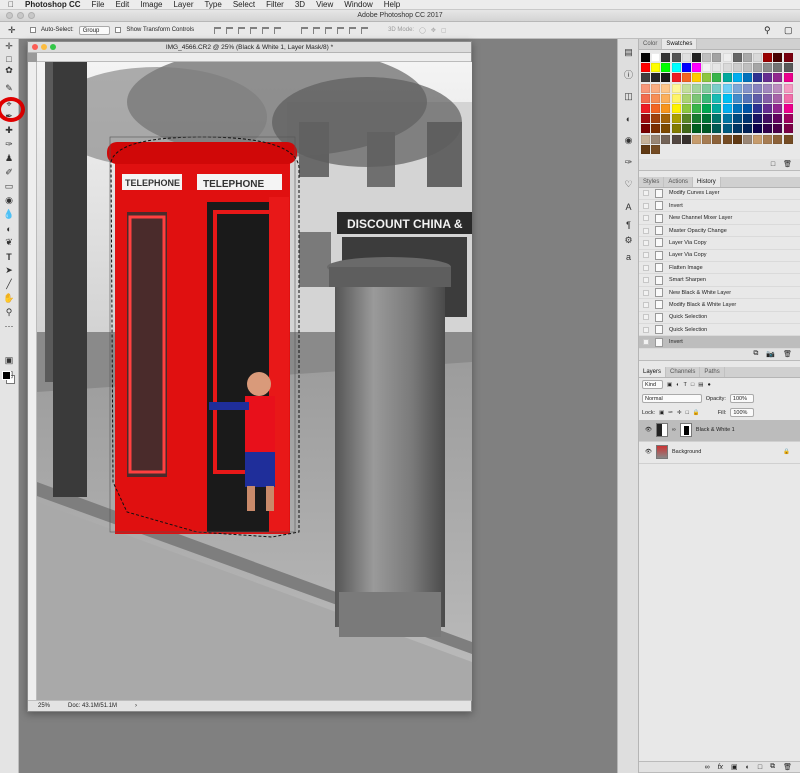 The height and width of the screenshot is (773, 800). Describe the element at coordinates (767, 30) in the screenshot. I see `search-icon: ⚲` at that location.